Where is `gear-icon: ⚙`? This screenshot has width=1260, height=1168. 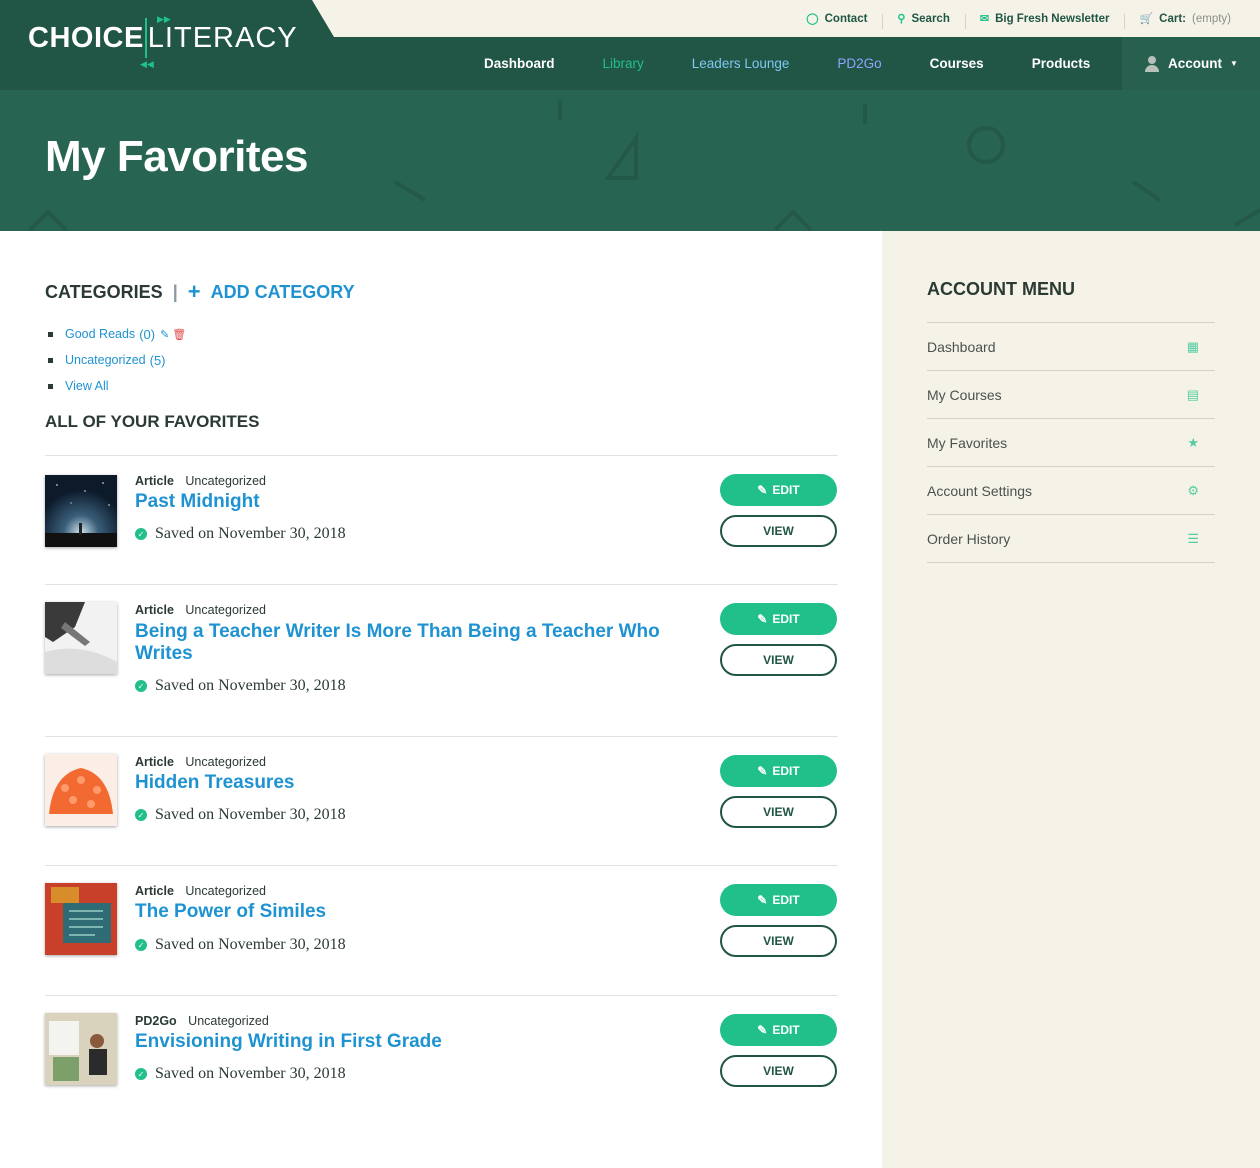 gear-icon: ⚙ is located at coordinates (1193, 490).